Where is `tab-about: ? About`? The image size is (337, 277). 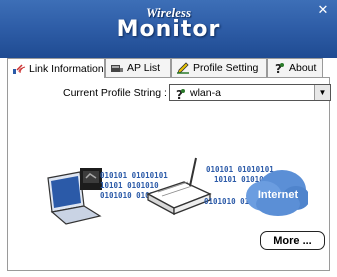
tab-about: ? About is located at coordinates (295, 67).